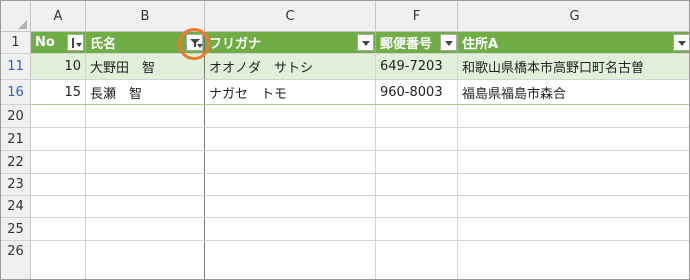 The image size is (690, 280). Describe the element at coordinates (290, 42) in the screenshot. I see `header-cell-furigana: フリガナ` at that location.